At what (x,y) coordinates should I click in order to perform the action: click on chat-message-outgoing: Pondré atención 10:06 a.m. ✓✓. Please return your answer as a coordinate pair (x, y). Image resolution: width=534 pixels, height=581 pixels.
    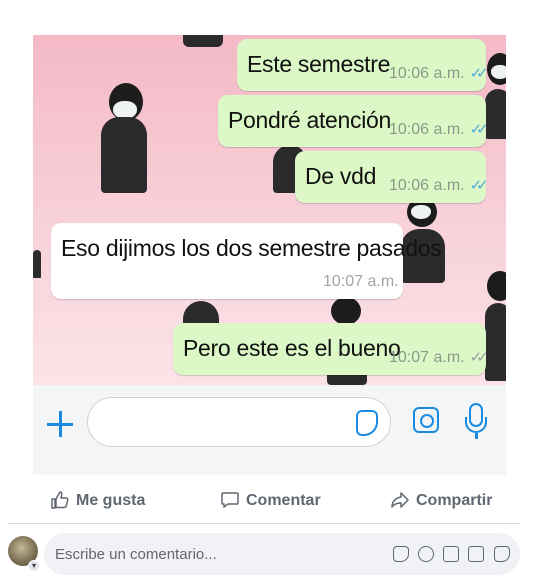
    Looking at the image, I should click on (353, 121).